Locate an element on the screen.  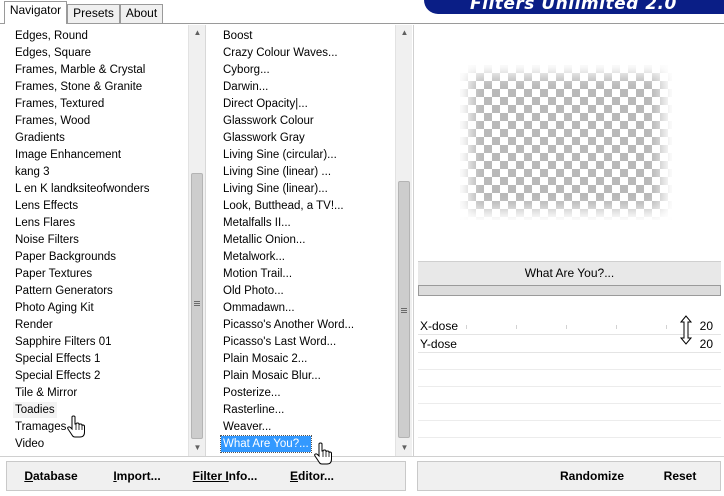
filter-scrollbar: ▲ ▼ is located at coordinates (403, 240).